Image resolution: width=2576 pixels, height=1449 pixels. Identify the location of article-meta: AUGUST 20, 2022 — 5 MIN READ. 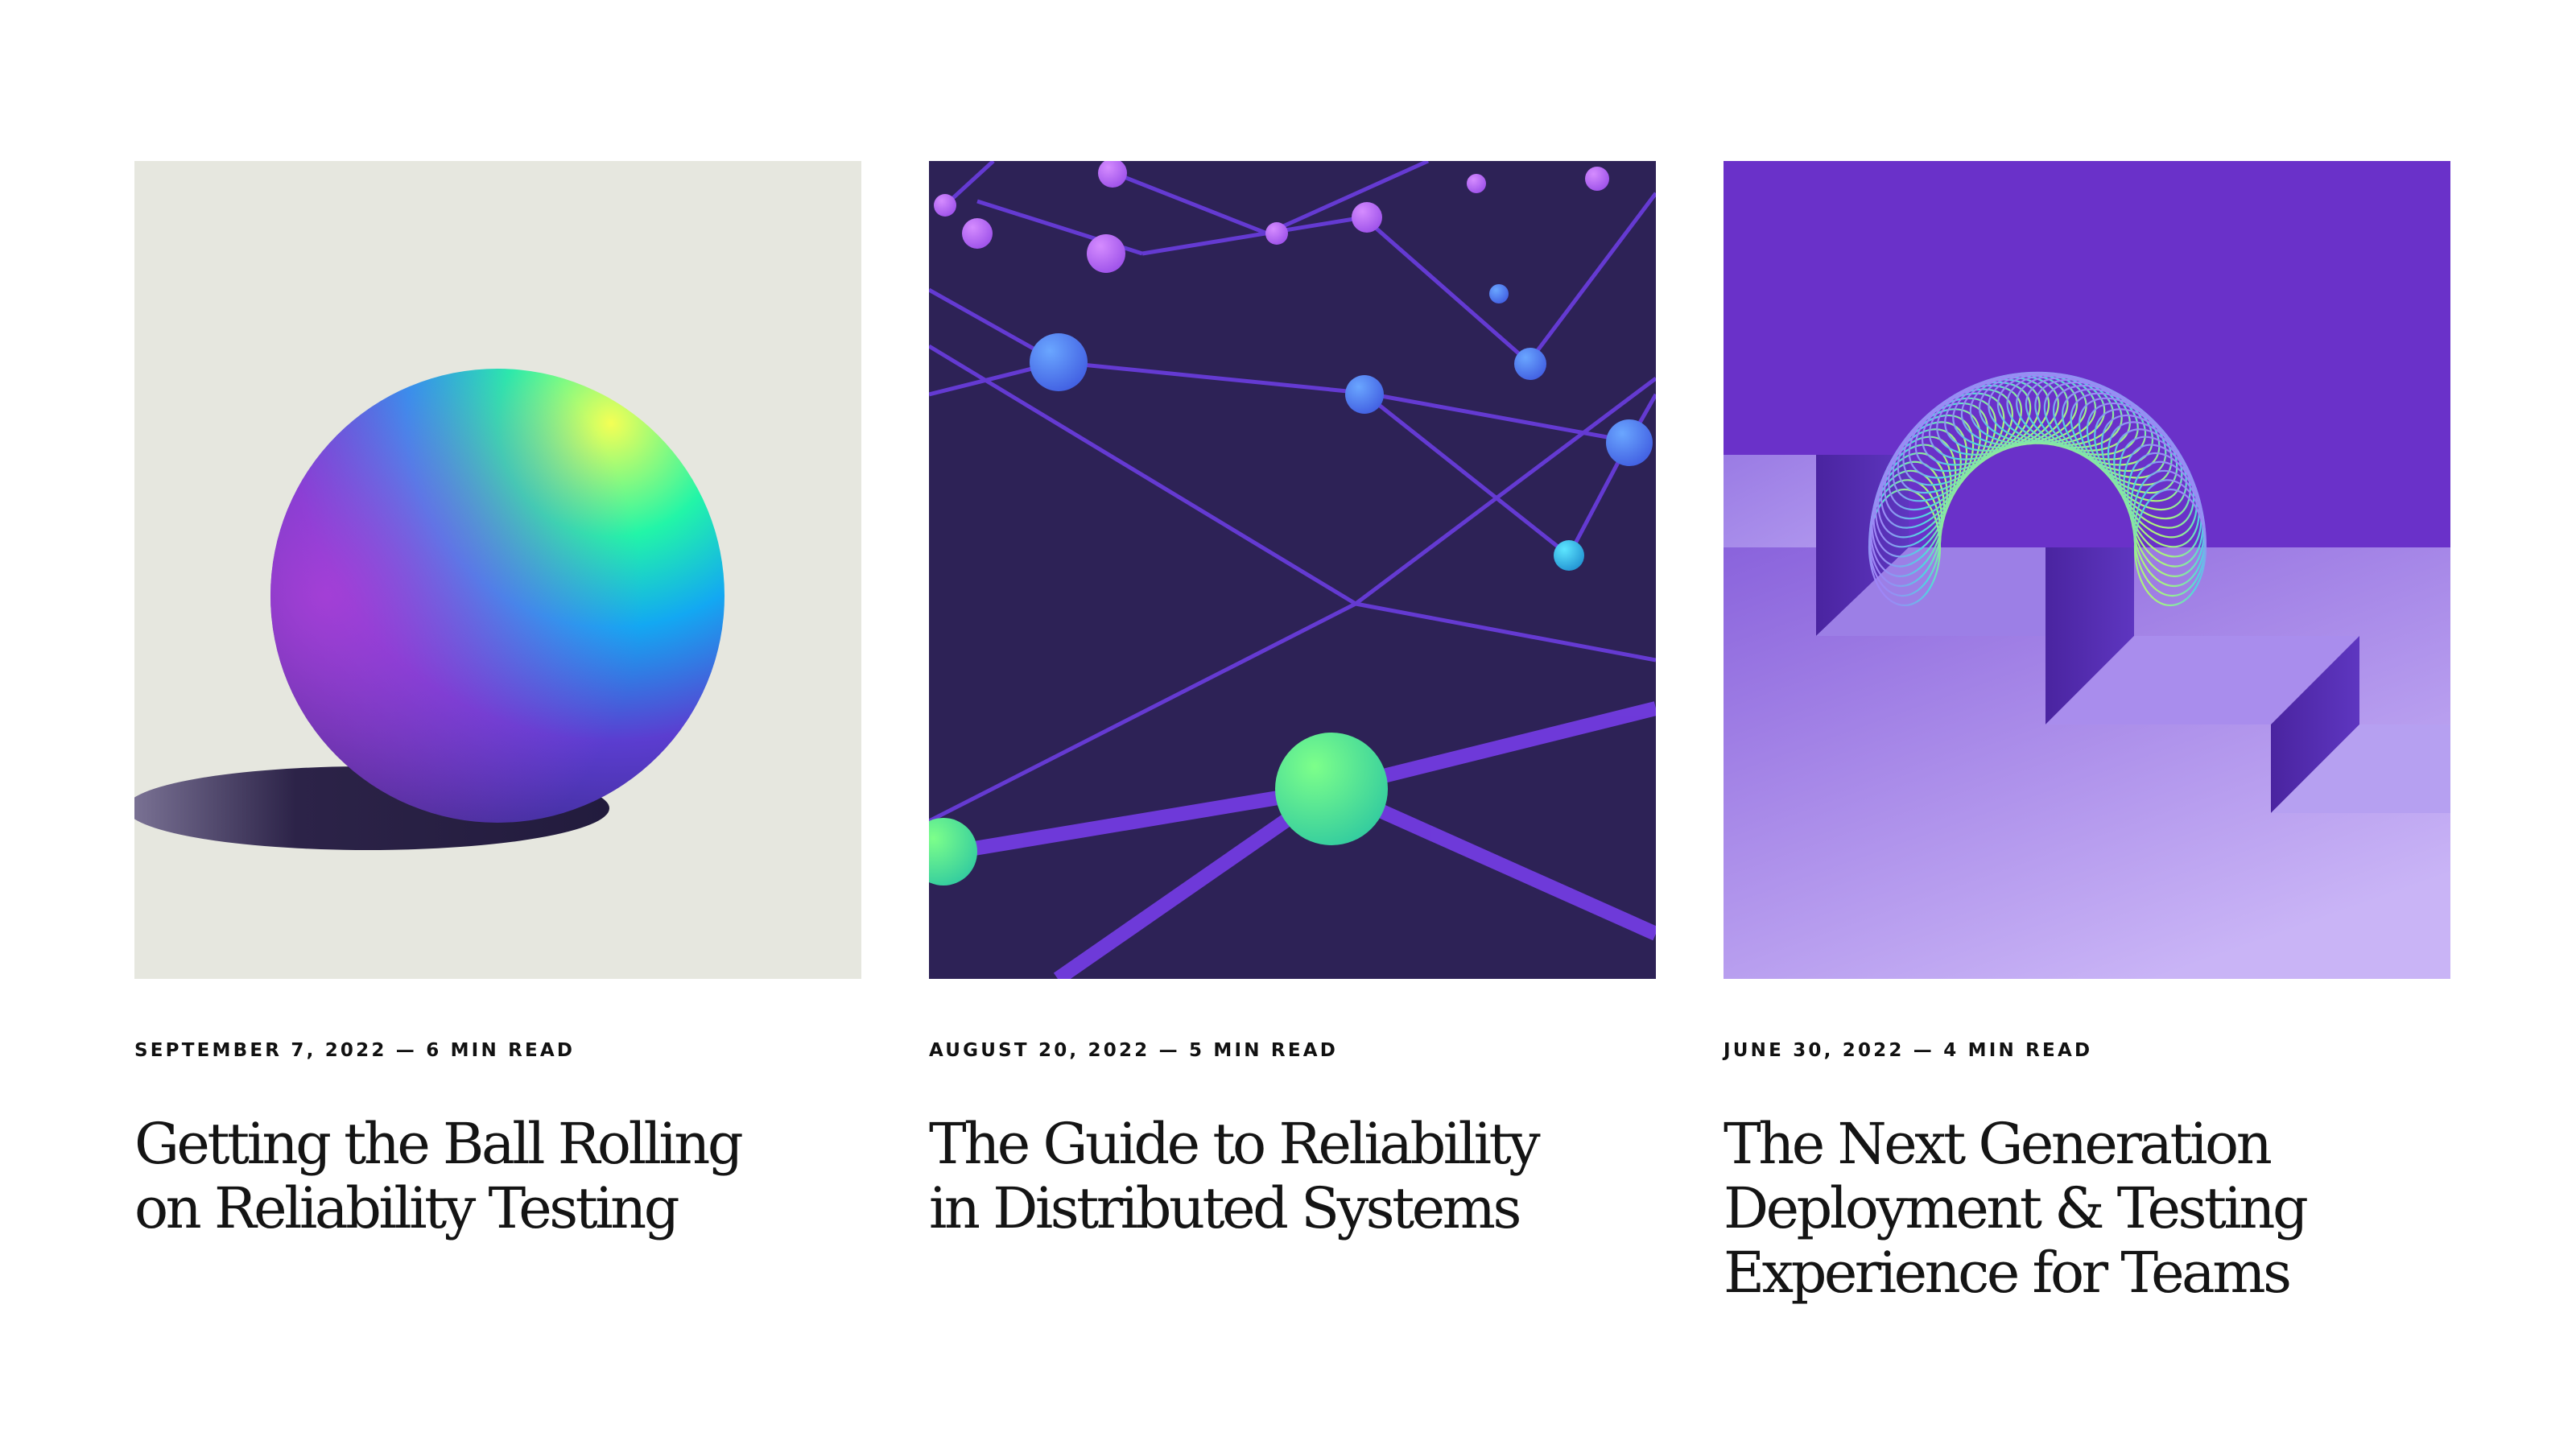
(1292, 1051).